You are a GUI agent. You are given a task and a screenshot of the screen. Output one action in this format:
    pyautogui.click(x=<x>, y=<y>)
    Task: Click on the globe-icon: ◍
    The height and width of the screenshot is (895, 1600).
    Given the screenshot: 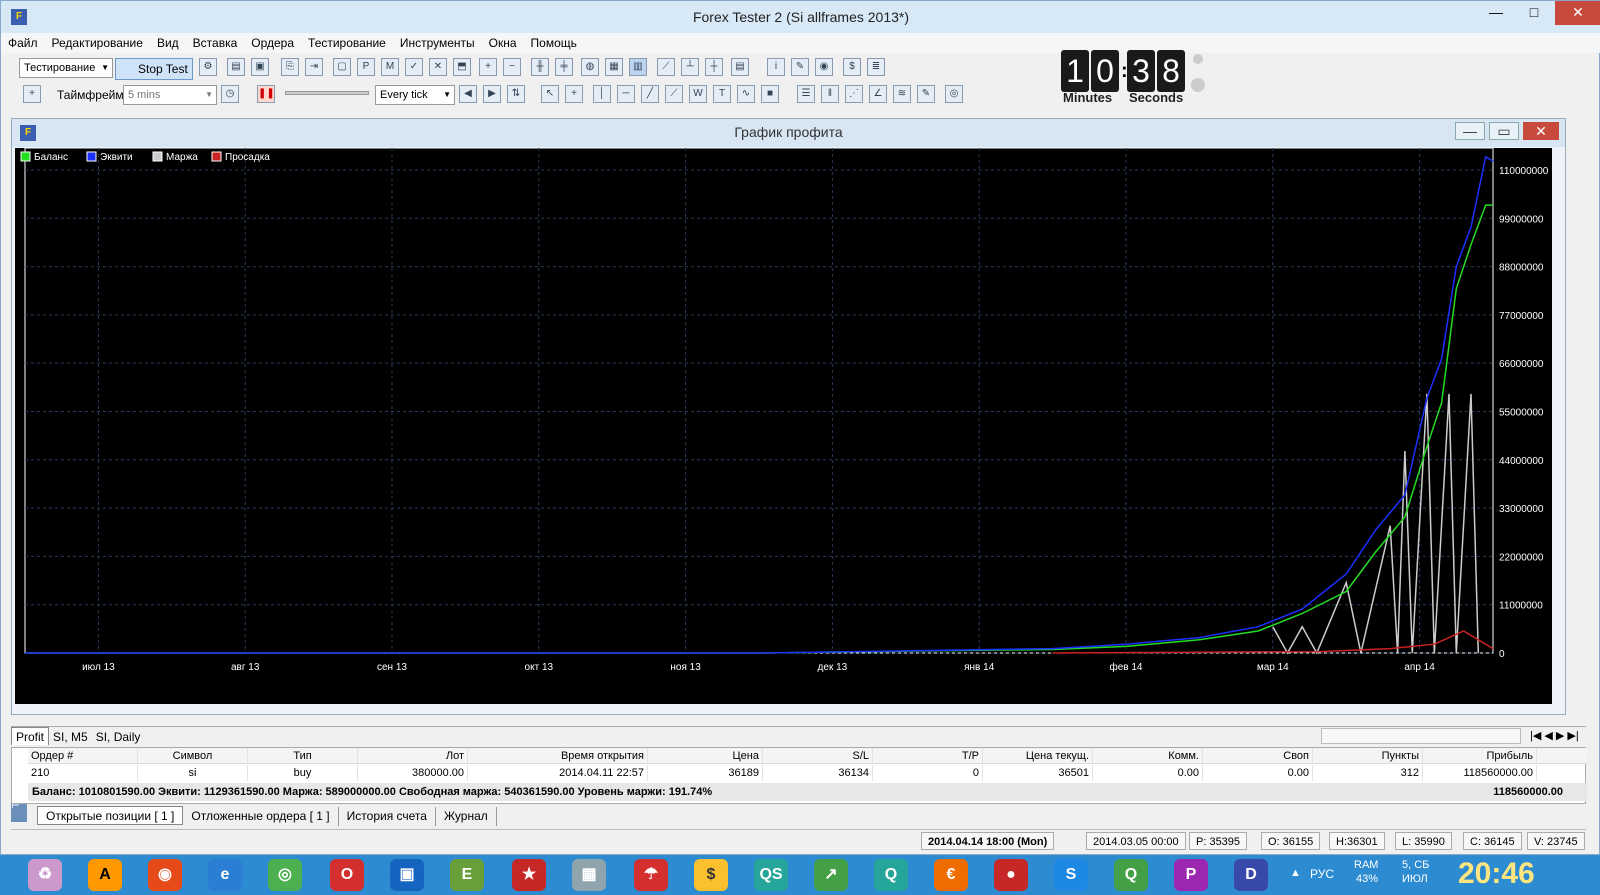 What is the action you would take?
    pyautogui.click(x=590, y=67)
    